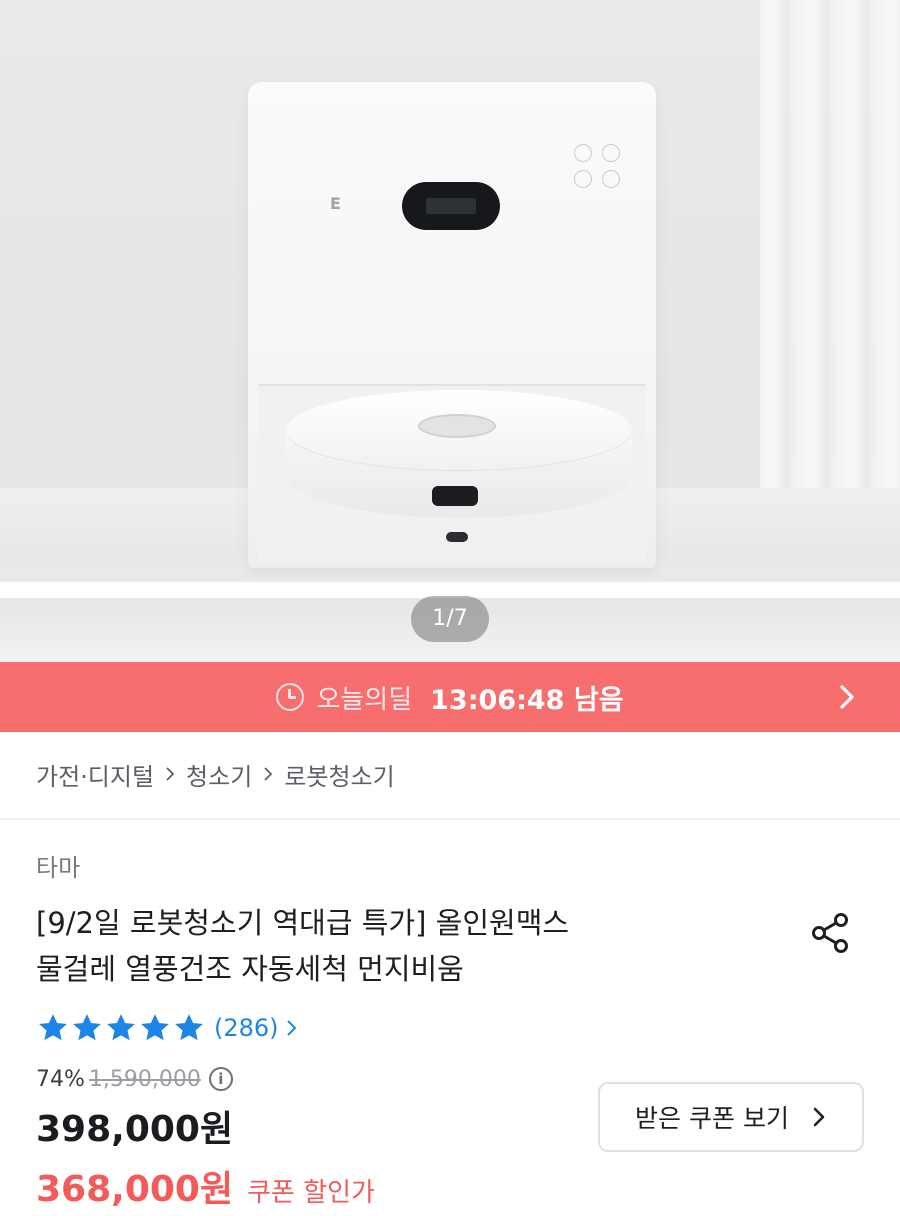  Describe the element at coordinates (246, 1028) in the screenshot. I see `review-count: (286)` at that location.